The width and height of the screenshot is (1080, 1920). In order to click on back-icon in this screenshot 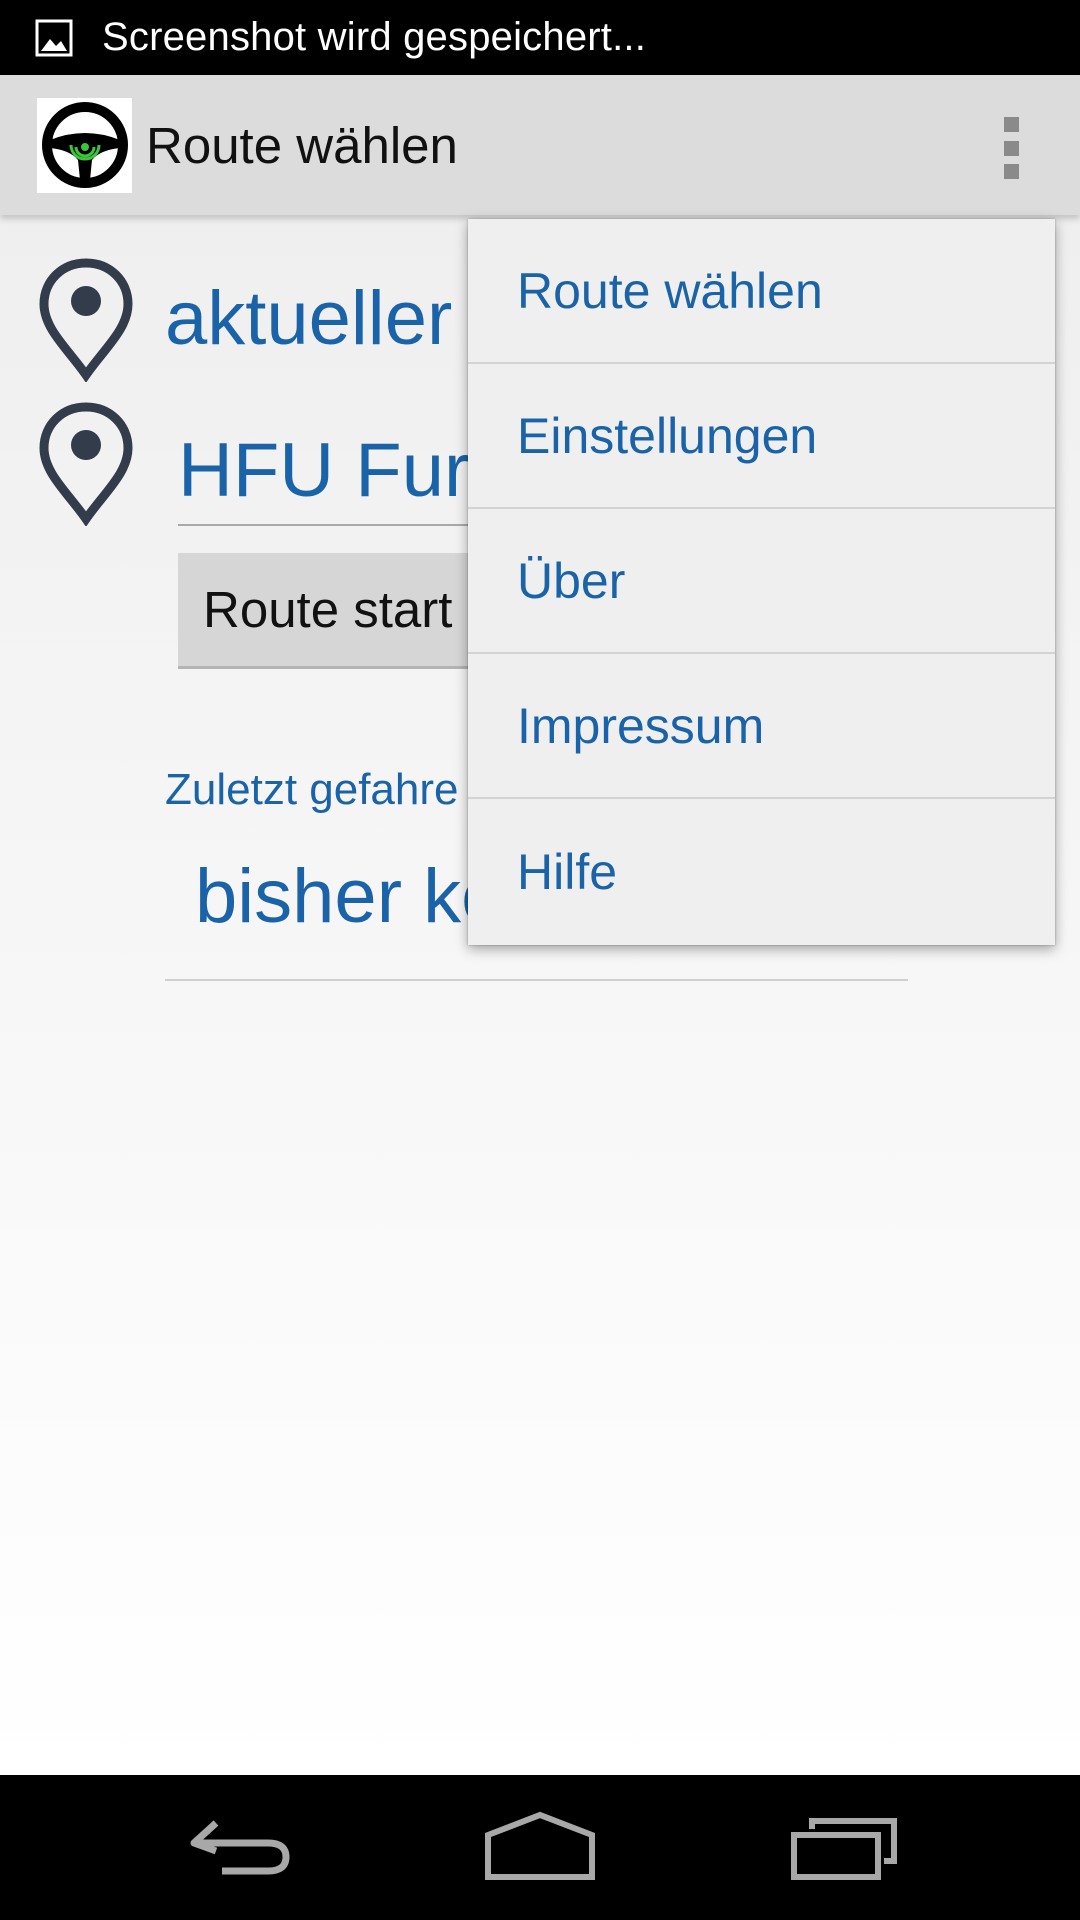, I will do `click(241, 1847)`.